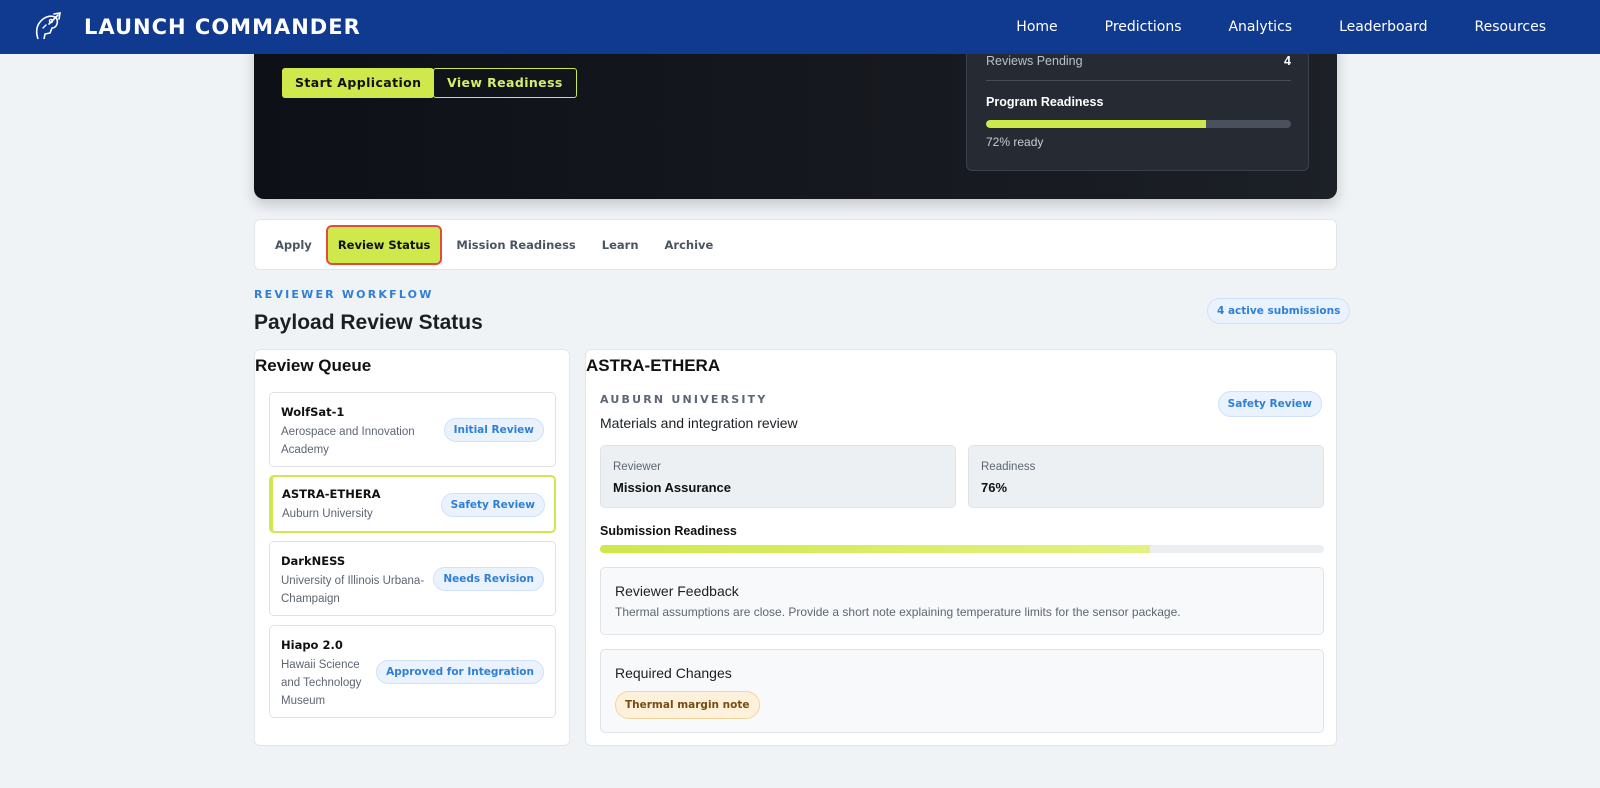  Describe the element at coordinates (313, 412) in the screenshot. I see `queue-item-name: WolfSat-1` at that location.